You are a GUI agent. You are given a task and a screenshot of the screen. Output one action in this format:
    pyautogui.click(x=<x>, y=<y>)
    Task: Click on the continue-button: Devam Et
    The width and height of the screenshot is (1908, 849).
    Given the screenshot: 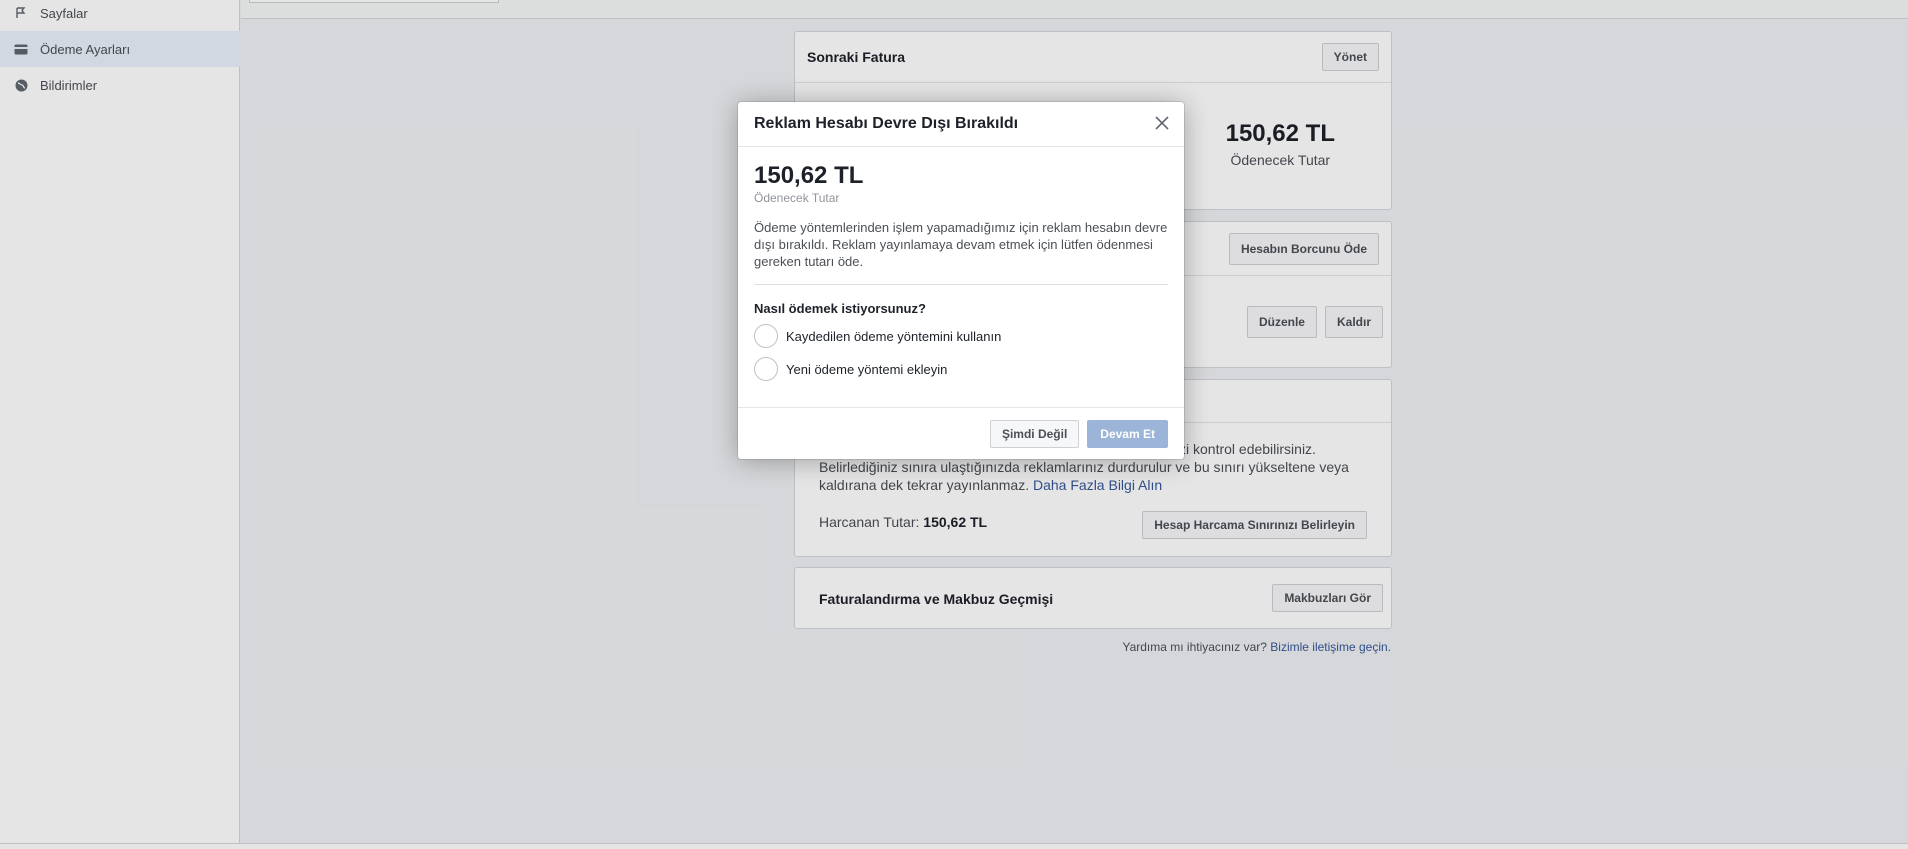 What is the action you would take?
    pyautogui.click(x=1127, y=433)
    